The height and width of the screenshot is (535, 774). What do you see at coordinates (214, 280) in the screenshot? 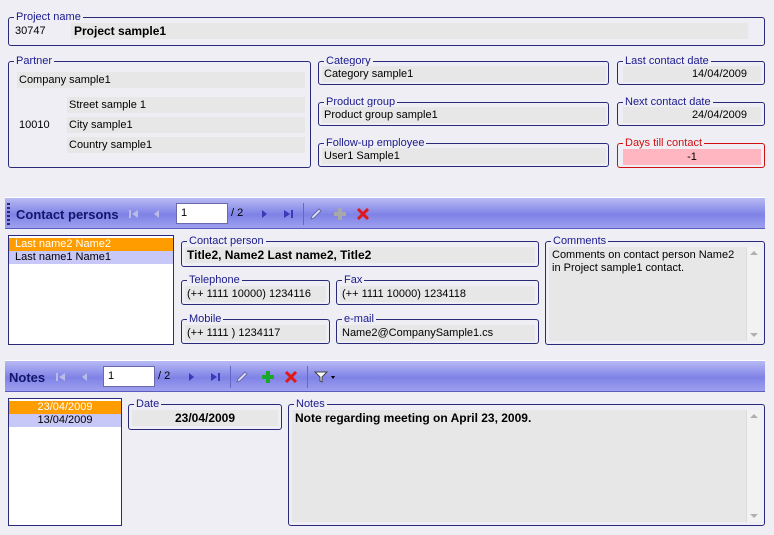
I see `telephone-legend: Telephone` at bounding box center [214, 280].